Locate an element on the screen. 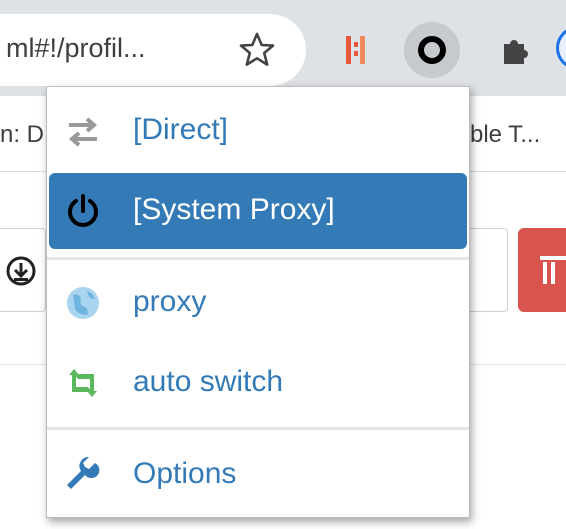 This screenshot has height=529, width=566. switchyomega-icon is located at coordinates (432, 50).